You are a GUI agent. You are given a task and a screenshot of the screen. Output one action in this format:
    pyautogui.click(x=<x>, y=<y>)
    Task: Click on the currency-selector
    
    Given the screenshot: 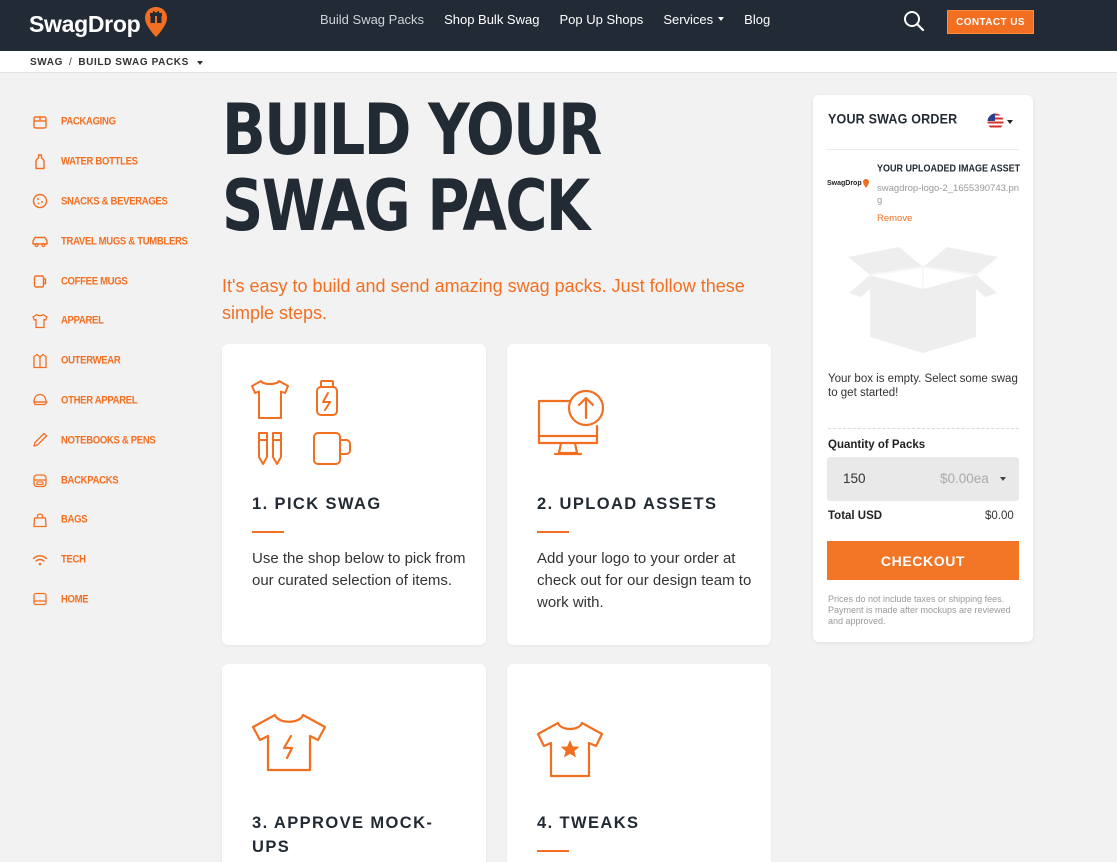 What is the action you would take?
    pyautogui.click(x=1000, y=121)
    